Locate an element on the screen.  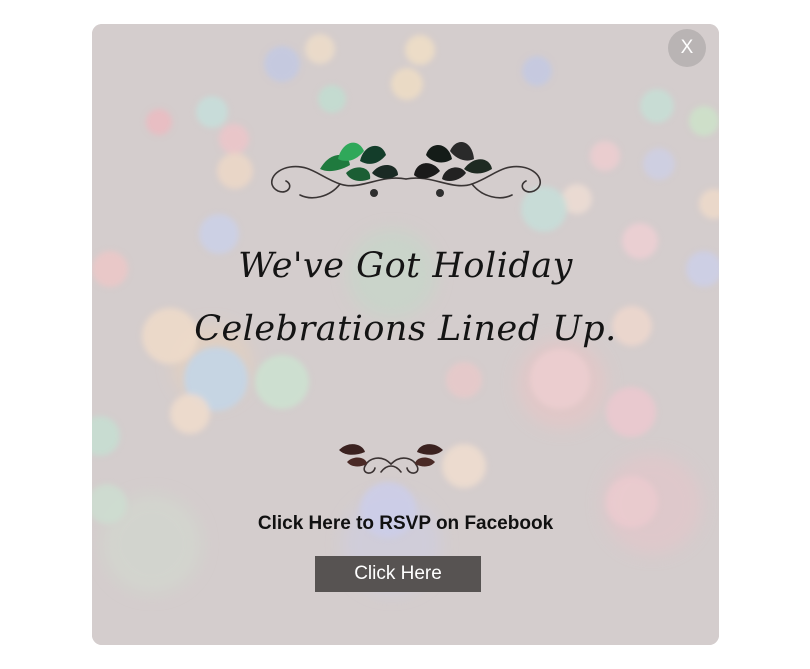
close-button: X is located at coordinates (687, 48).